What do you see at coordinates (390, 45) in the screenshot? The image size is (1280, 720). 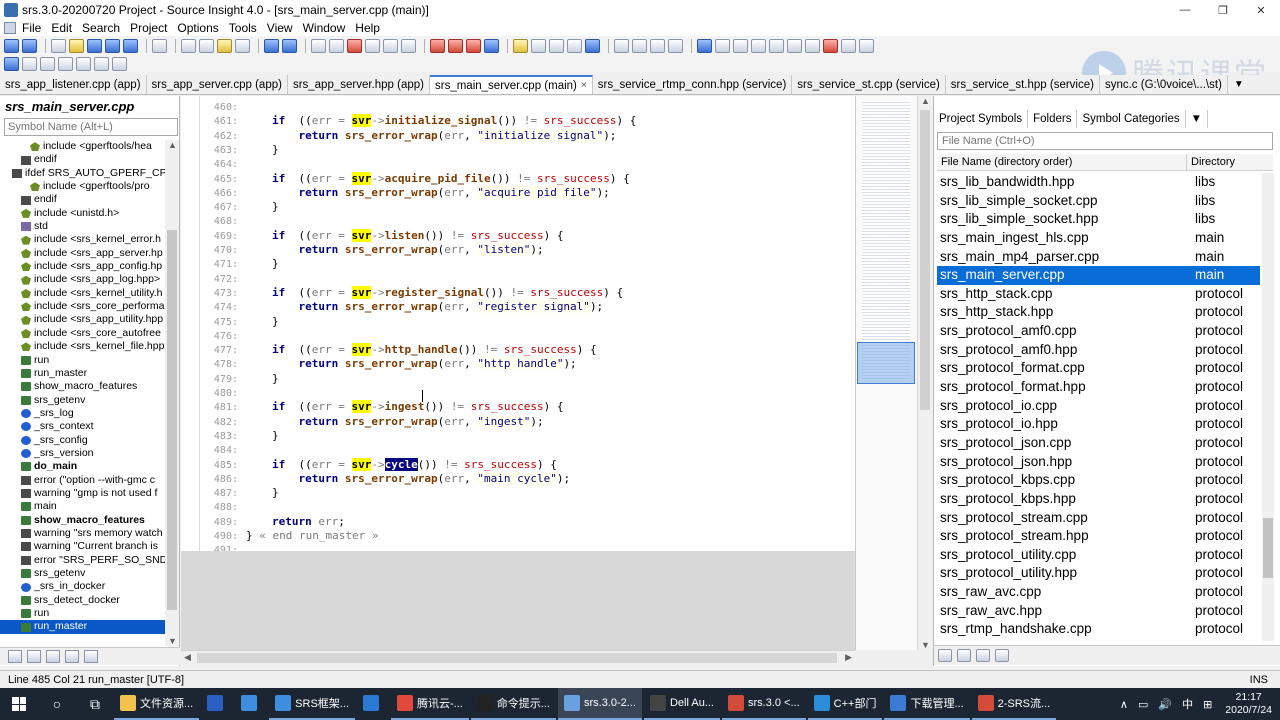 I see `search-files-icon` at bounding box center [390, 45].